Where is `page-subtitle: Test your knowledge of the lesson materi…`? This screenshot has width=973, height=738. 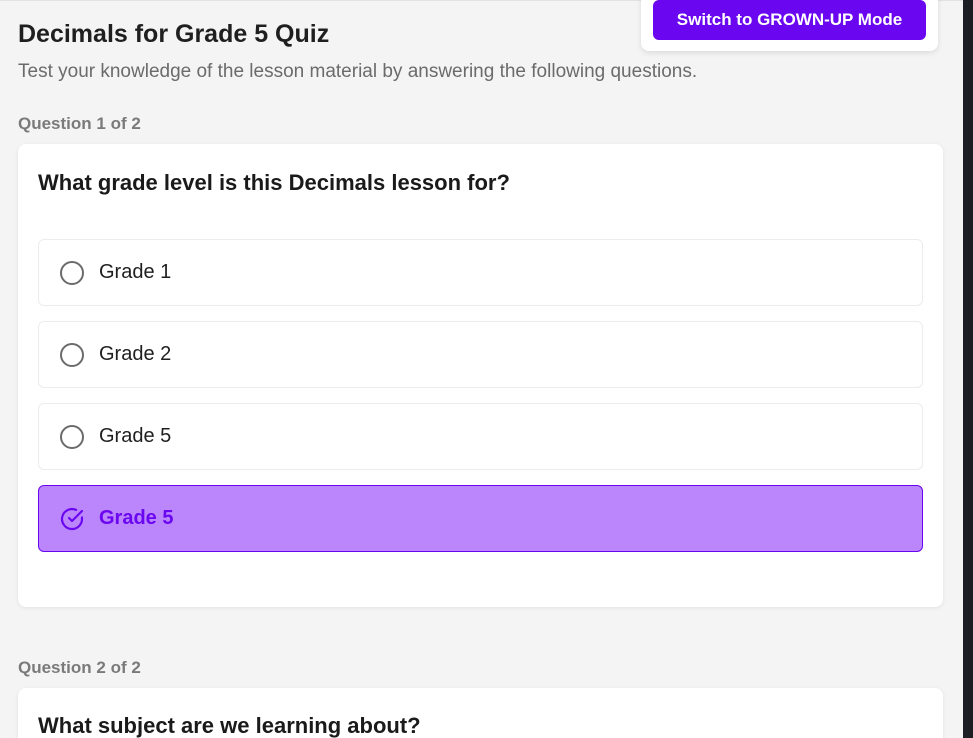 page-subtitle: Test your knowledge of the lesson materi… is located at coordinates (358, 71).